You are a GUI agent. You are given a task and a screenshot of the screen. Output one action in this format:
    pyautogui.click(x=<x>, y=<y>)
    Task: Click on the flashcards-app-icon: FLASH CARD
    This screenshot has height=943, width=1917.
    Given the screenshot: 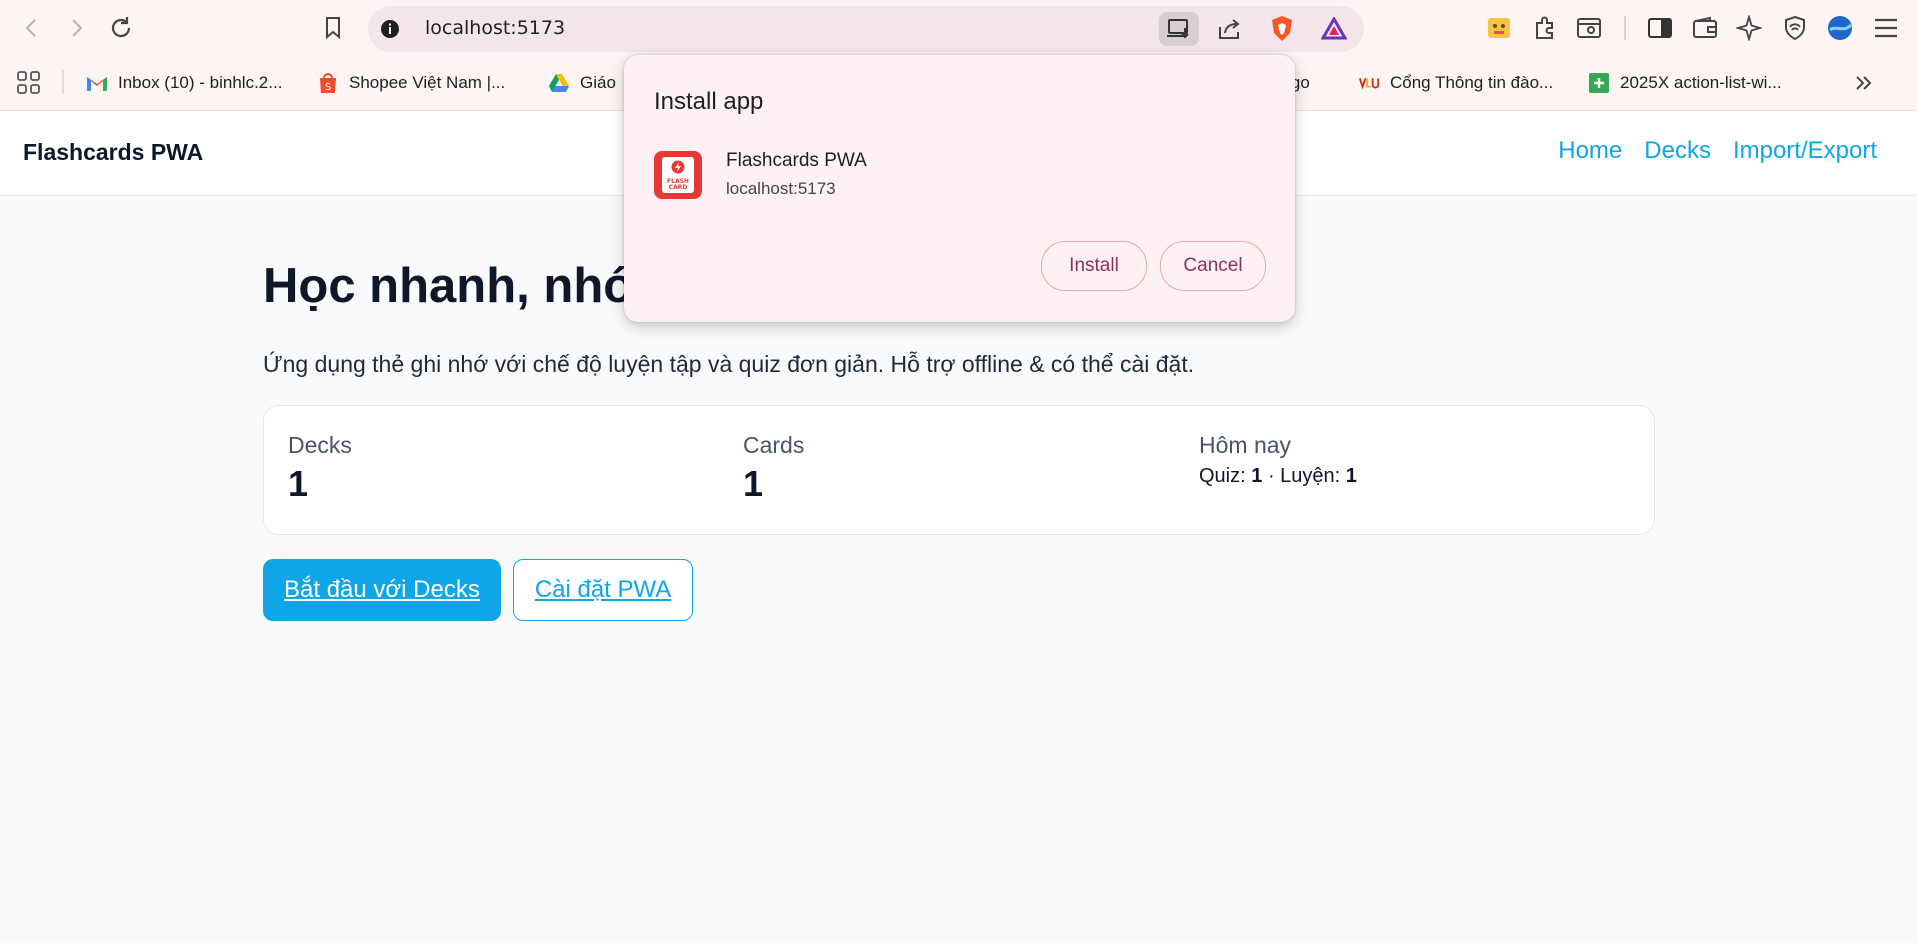 What is the action you would take?
    pyautogui.click(x=678, y=175)
    